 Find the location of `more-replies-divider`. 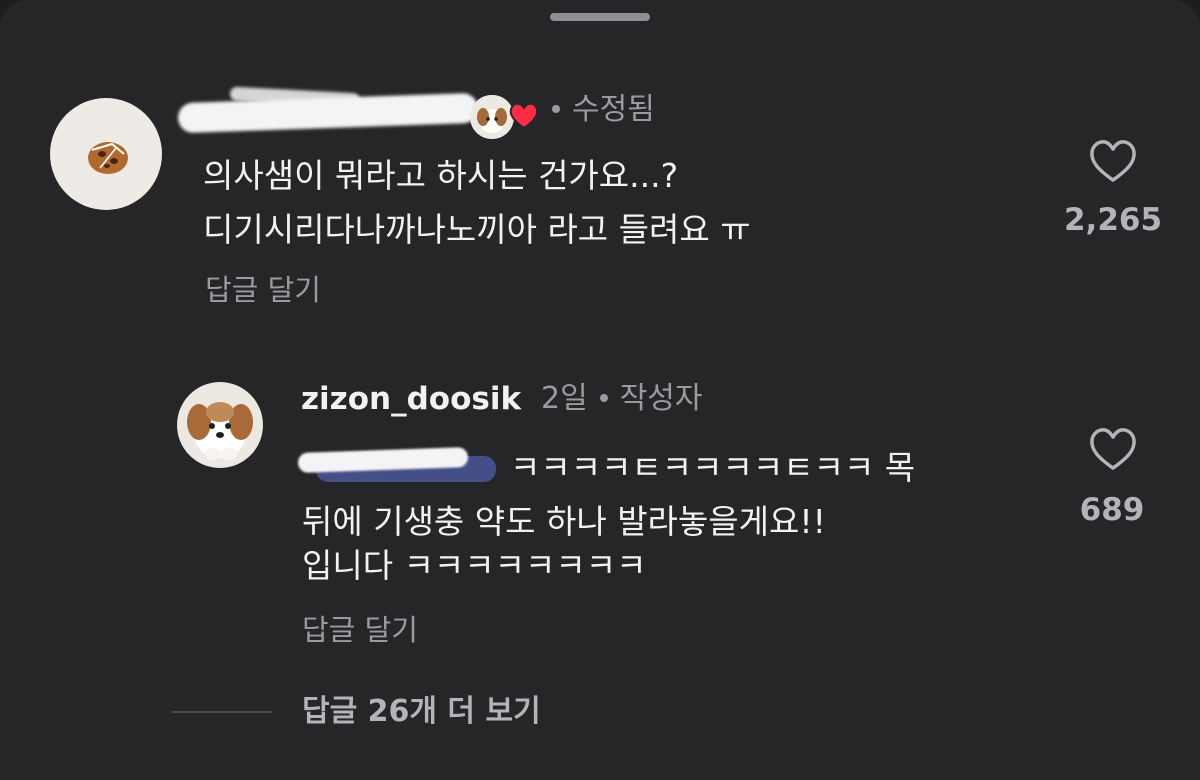

more-replies-divider is located at coordinates (222, 712).